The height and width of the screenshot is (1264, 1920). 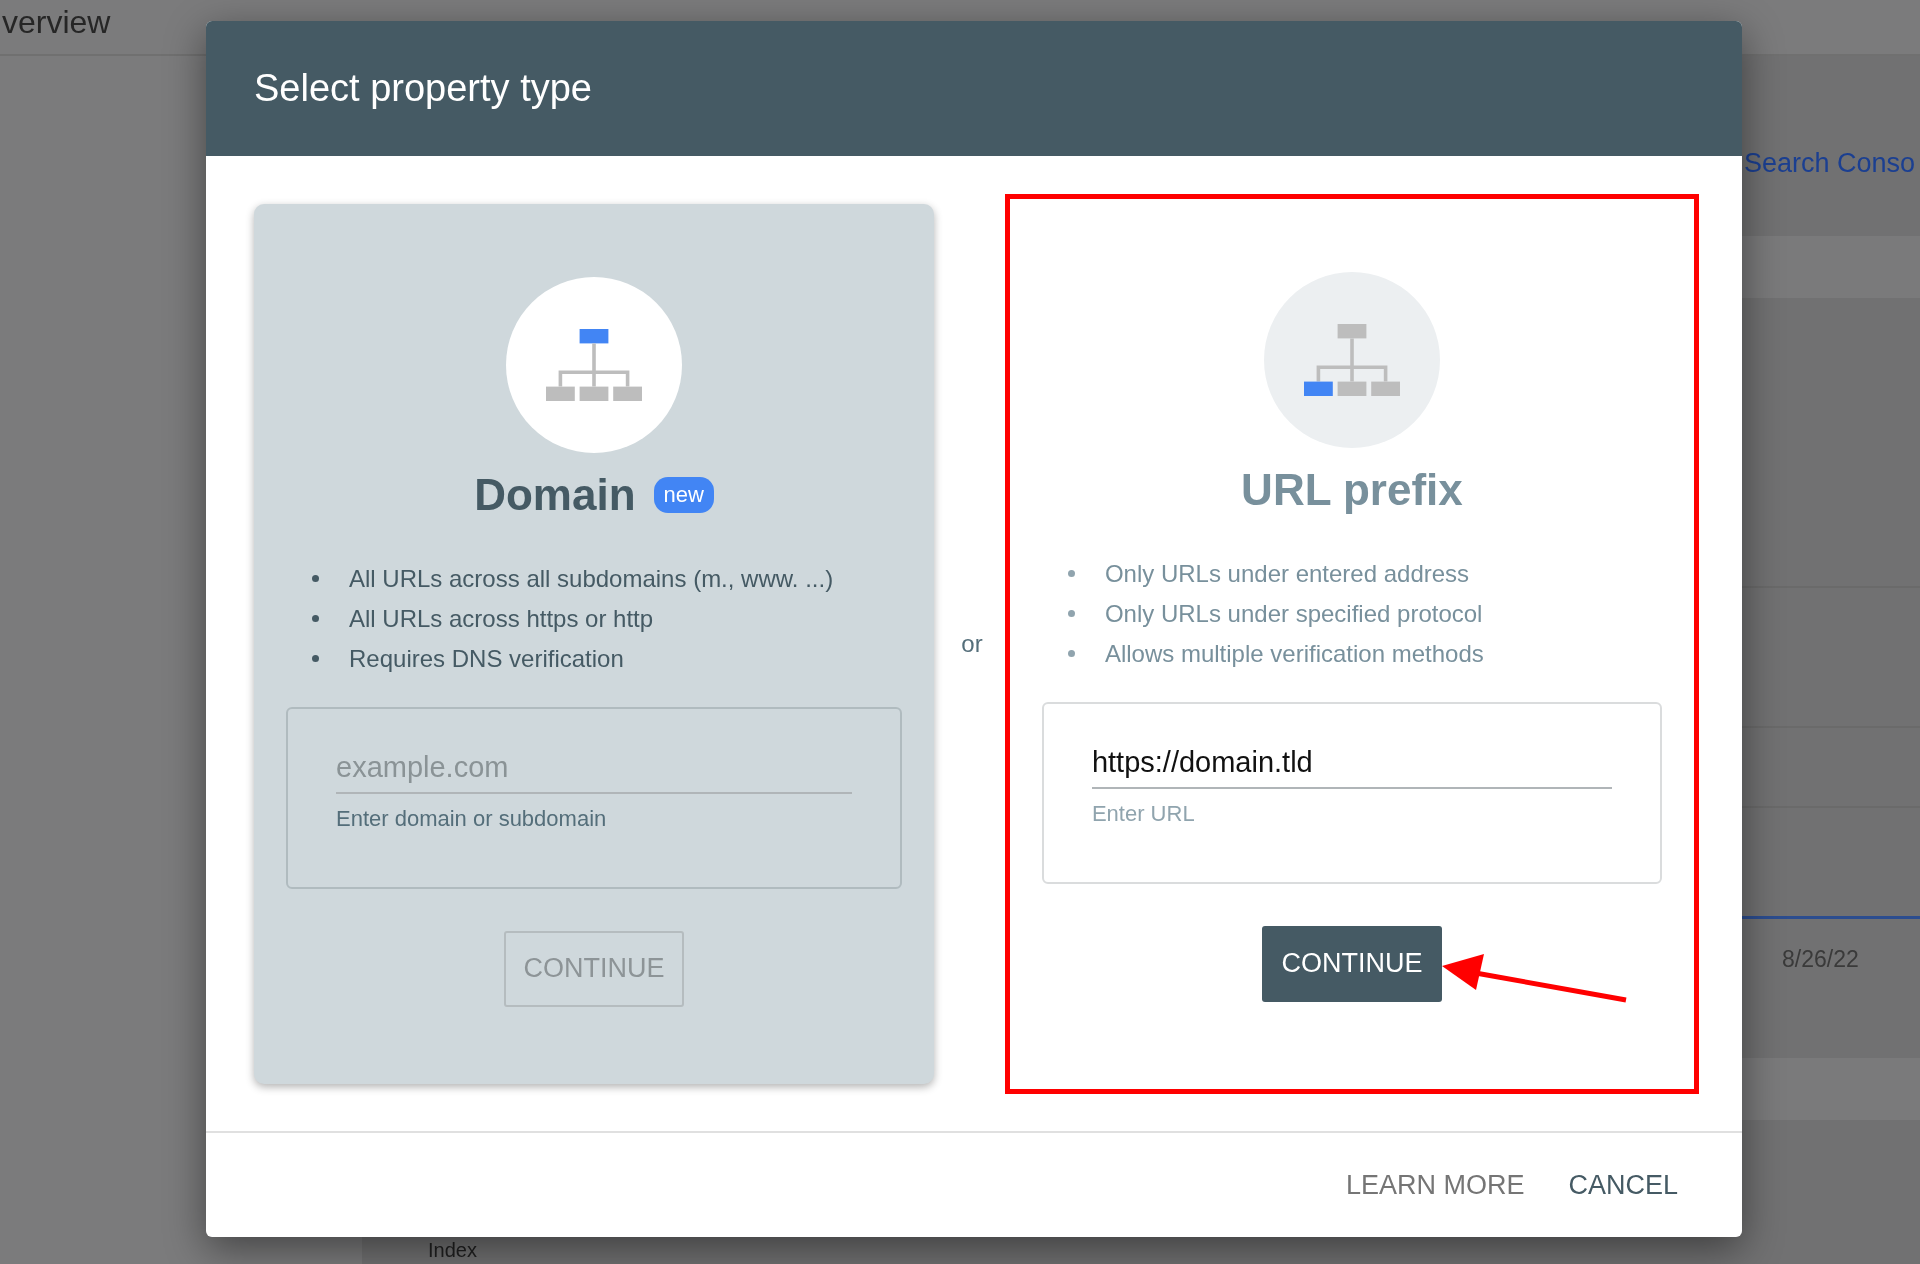 I want to click on feature-text: Requires DNS verification, so click(x=486, y=658).